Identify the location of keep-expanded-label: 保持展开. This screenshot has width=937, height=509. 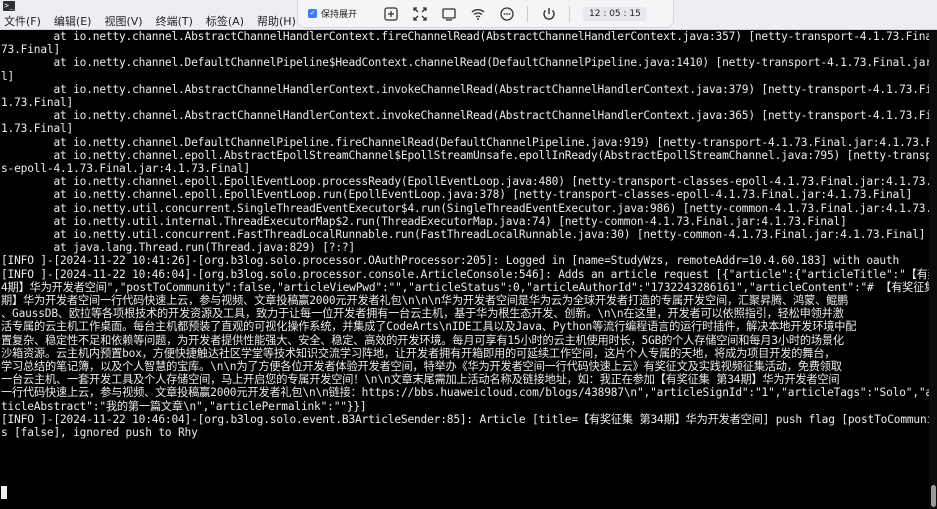
(339, 15).